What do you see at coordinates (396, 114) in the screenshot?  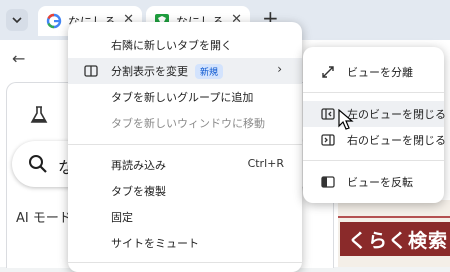 I see `submenu-item-label: 左のビューを閉じる` at bounding box center [396, 114].